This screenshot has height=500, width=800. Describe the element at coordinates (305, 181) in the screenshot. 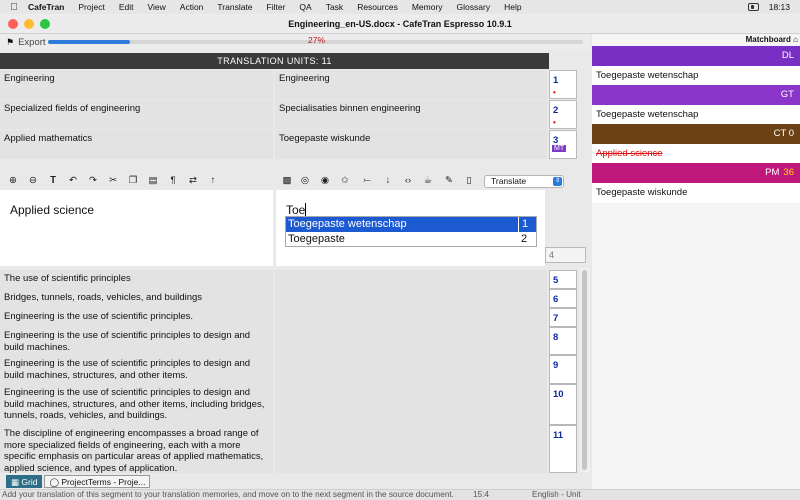

I see `record-icon: ◎` at that location.